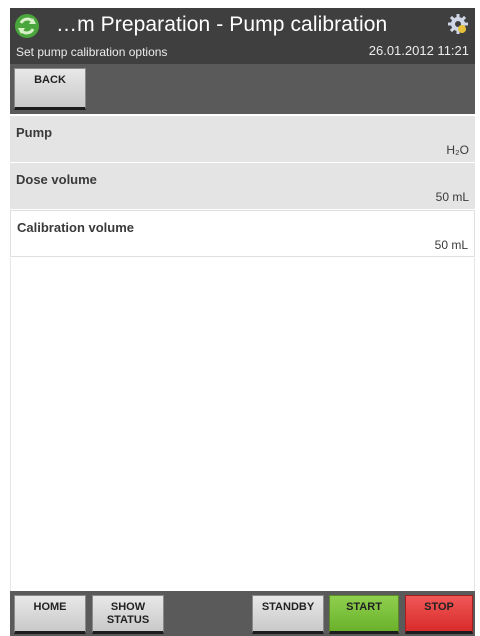  What do you see at coordinates (458, 24) in the screenshot?
I see `gear-icon` at bounding box center [458, 24].